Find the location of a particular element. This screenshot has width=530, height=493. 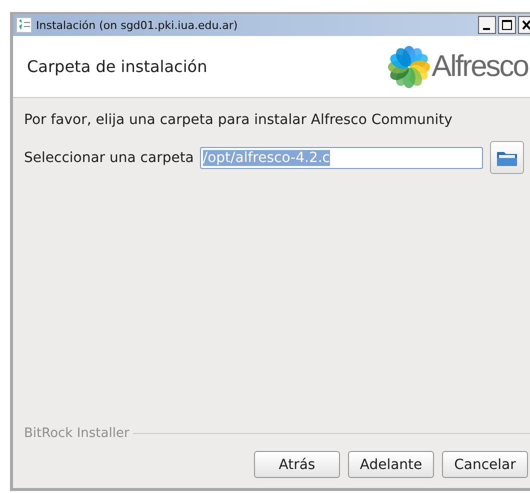

window-title: Instalación (on sgd01.pki.iua.edu.ar) is located at coordinates (137, 25).